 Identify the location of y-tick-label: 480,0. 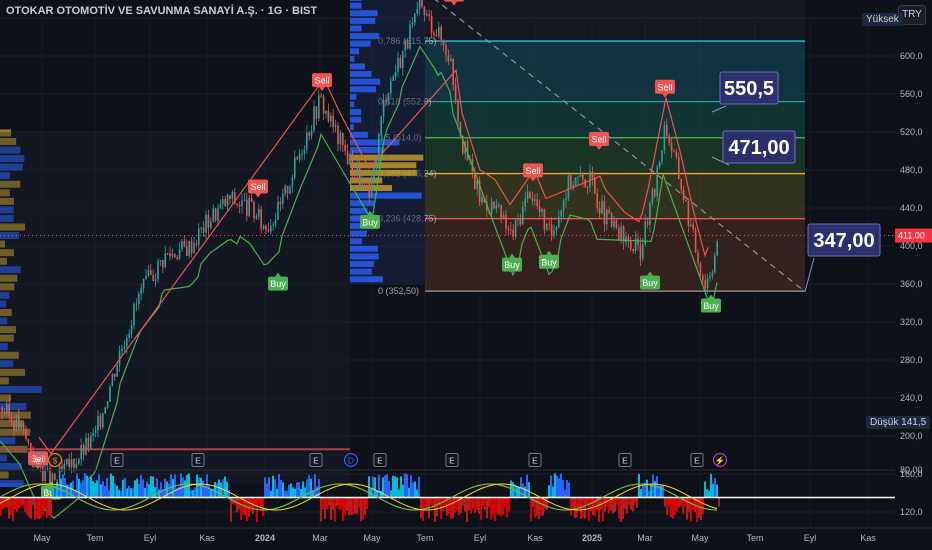
(911, 170).